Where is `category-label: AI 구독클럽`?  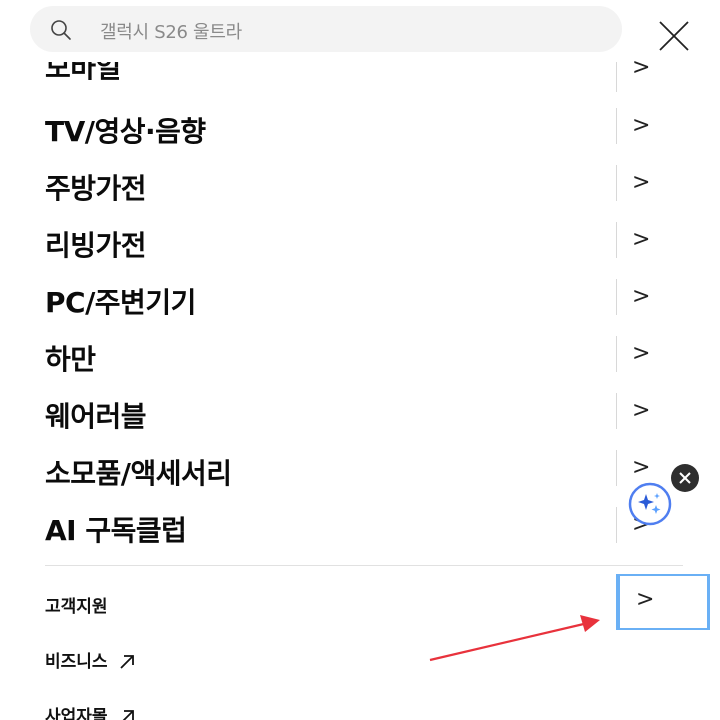 category-label: AI 구독클럽 is located at coordinates (116, 530).